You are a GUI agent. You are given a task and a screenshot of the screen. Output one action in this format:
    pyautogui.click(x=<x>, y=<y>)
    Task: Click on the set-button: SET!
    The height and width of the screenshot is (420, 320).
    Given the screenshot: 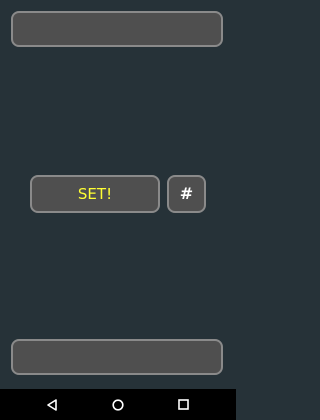 What is the action you would take?
    pyautogui.click(x=95, y=194)
    